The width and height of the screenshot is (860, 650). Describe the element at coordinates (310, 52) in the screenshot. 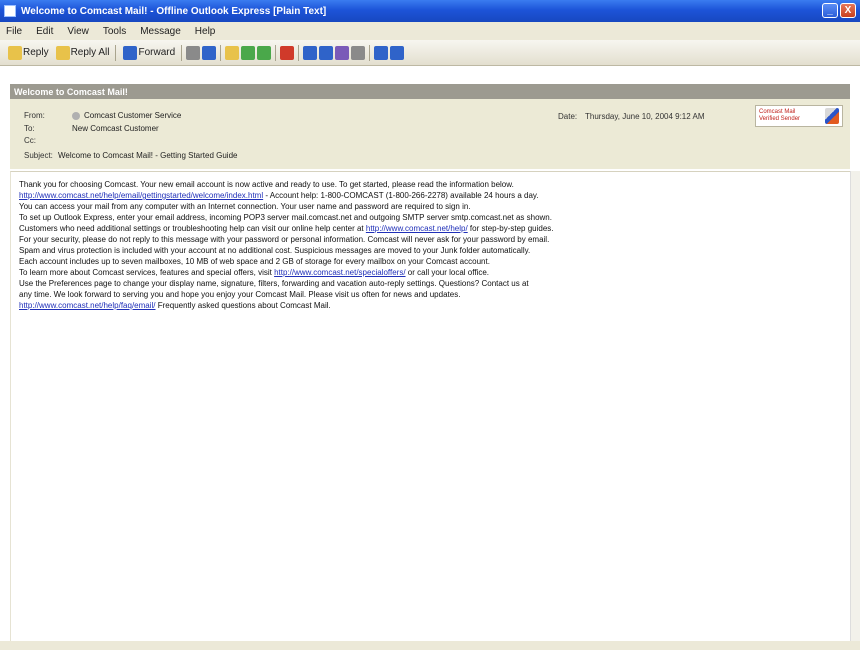

I see `up-arrow-icon` at that location.